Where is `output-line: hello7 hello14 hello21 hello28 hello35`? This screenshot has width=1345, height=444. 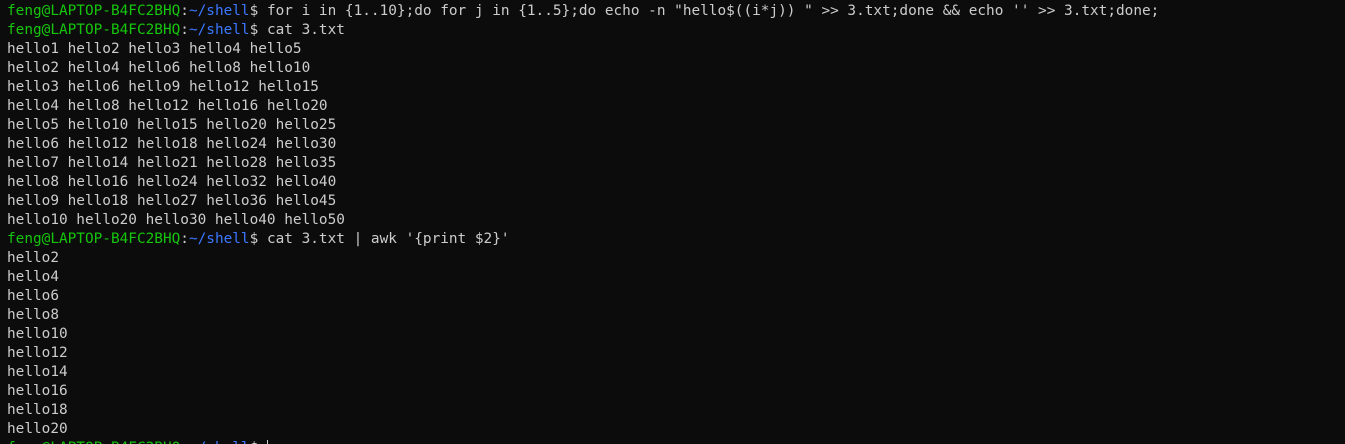
output-line: hello7 hello14 hello21 hello28 hello35 is located at coordinates (172, 163).